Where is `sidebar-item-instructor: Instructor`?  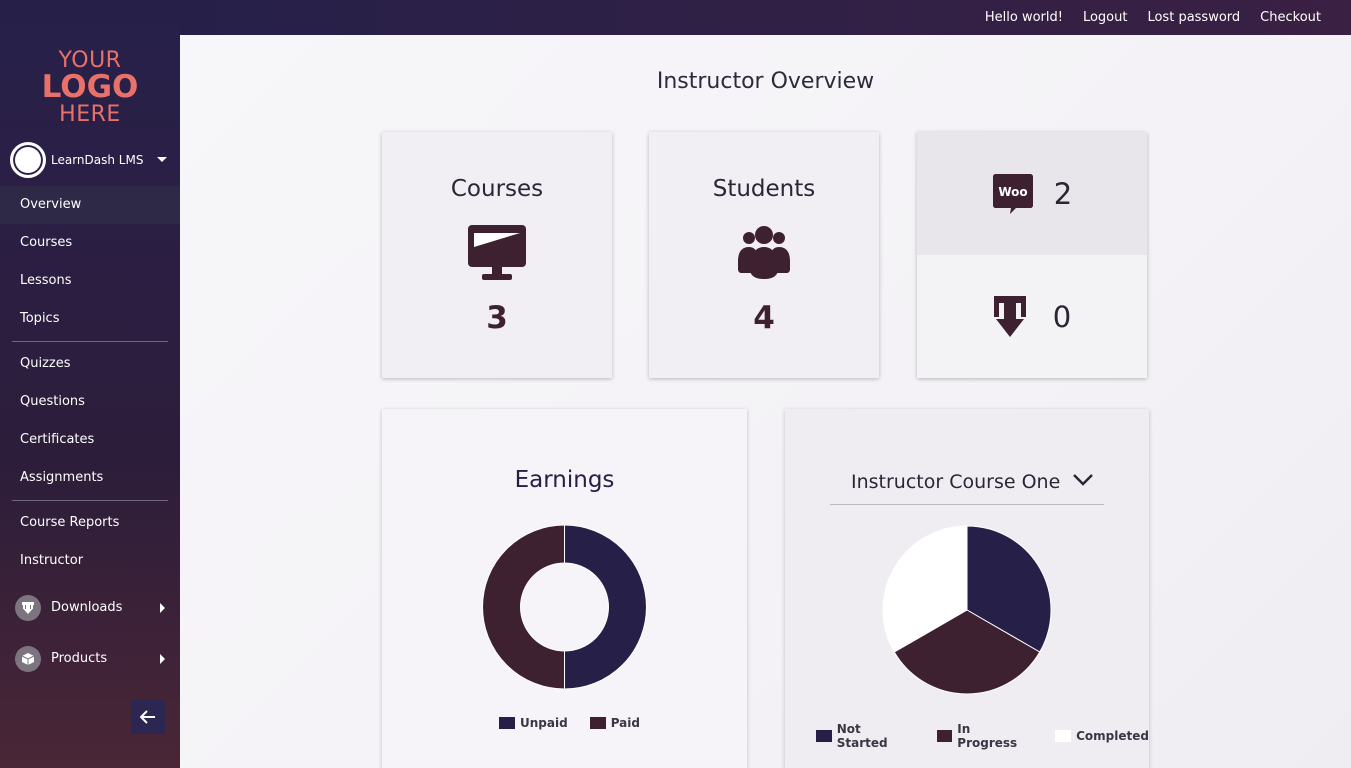
sidebar-item-instructor: Instructor is located at coordinates (90, 561).